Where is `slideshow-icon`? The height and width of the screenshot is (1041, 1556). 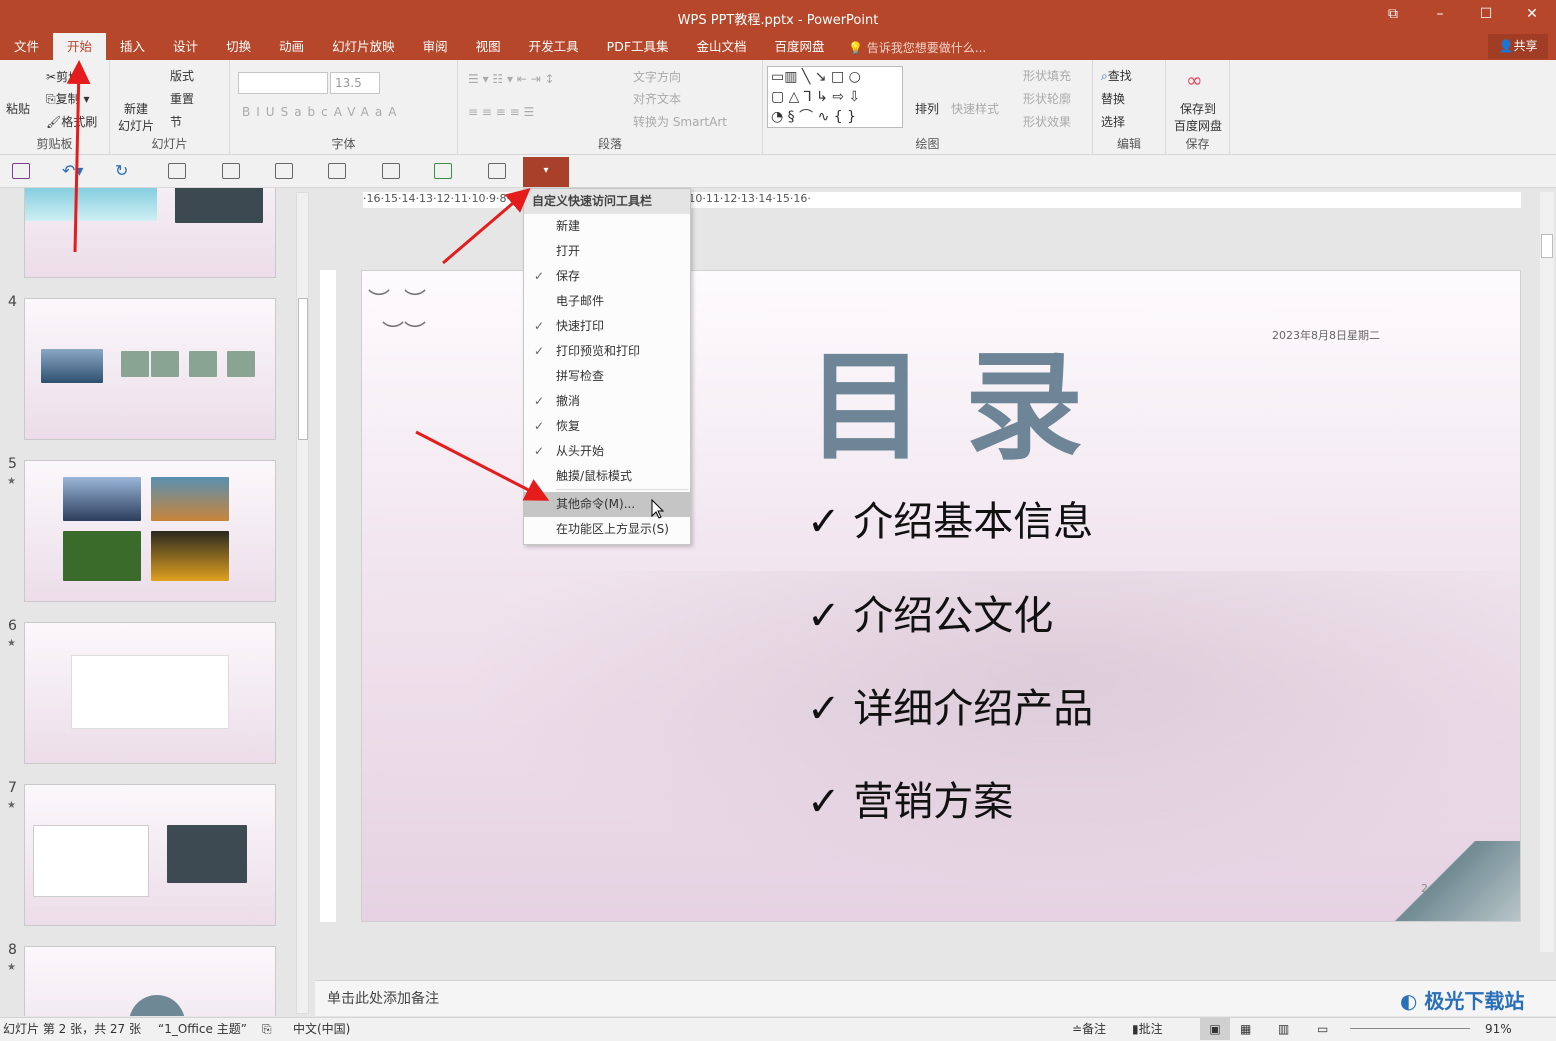 slideshow-icon is located at coordinates (337, 171).